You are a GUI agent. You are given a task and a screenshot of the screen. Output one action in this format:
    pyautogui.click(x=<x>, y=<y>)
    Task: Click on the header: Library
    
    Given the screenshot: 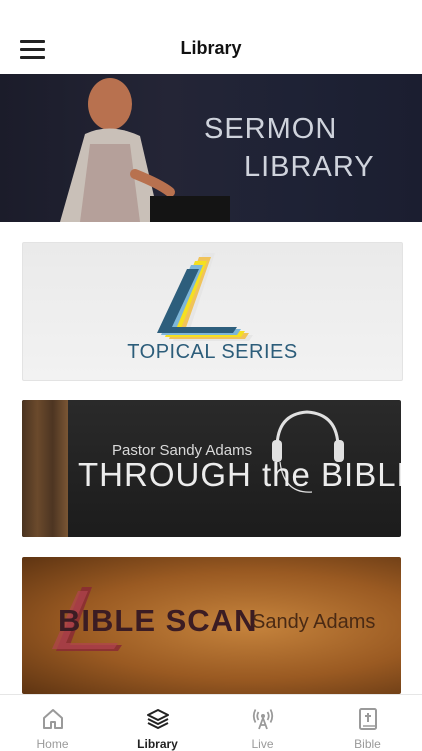 What is the action you would take?
    pyautogui.click(x=211, y=37)
    